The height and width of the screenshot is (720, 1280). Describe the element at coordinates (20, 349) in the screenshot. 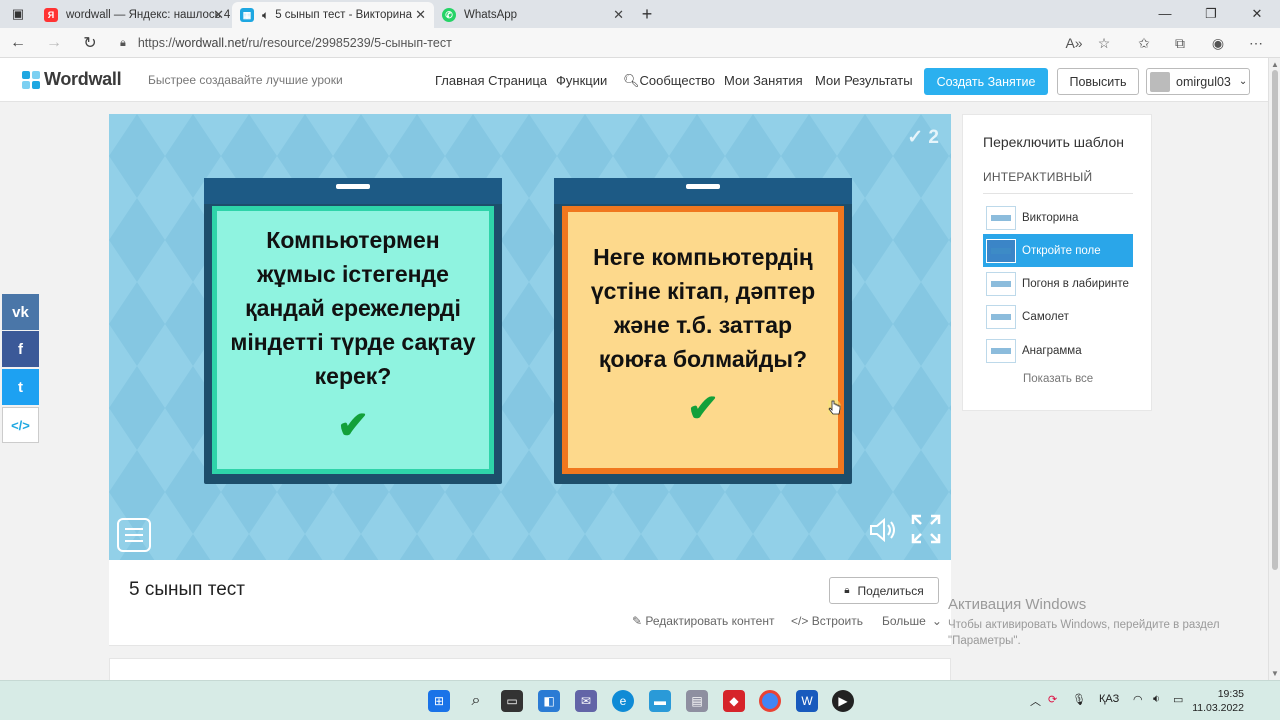

I see `facebook-share-button: f` at that location.